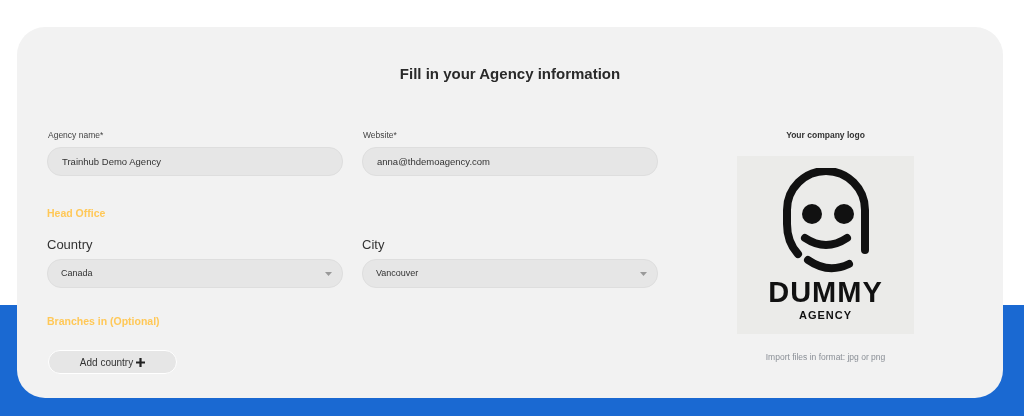 This screenshot has width=1024, height=416. Describe the element at coordinates (112, 362) in the screenshot. I see `add-country-button: Add country` at that location.